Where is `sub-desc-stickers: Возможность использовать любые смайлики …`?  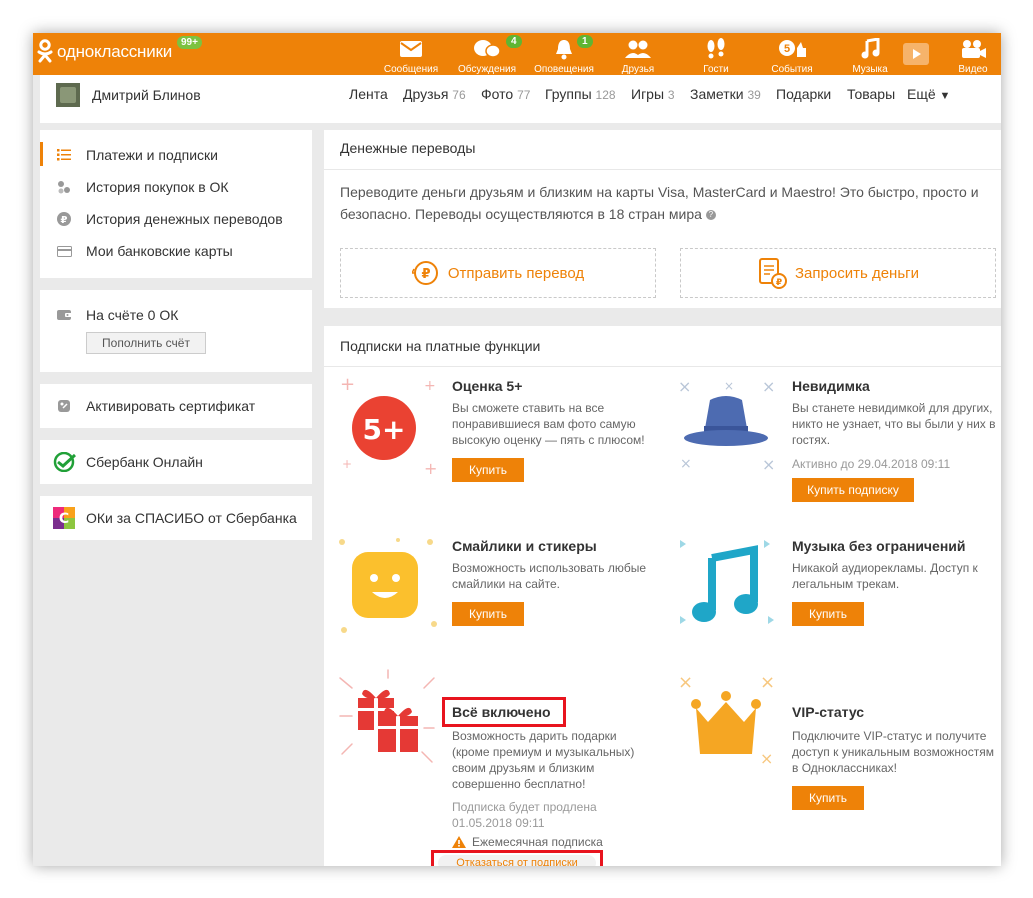
sub-desc-stickers: Возможность использовать любые смайлики … is located at coordinates (549, 576).